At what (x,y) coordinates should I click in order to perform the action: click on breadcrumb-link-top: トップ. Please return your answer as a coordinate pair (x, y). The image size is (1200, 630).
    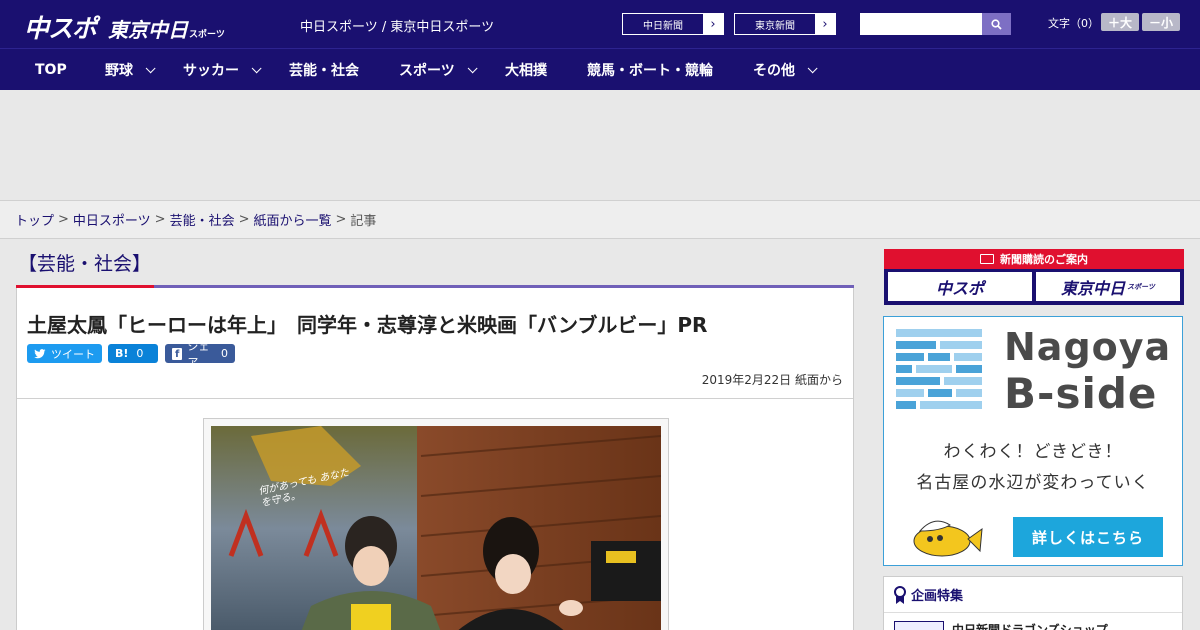
    Looking at the image, I should click on (34, 219).